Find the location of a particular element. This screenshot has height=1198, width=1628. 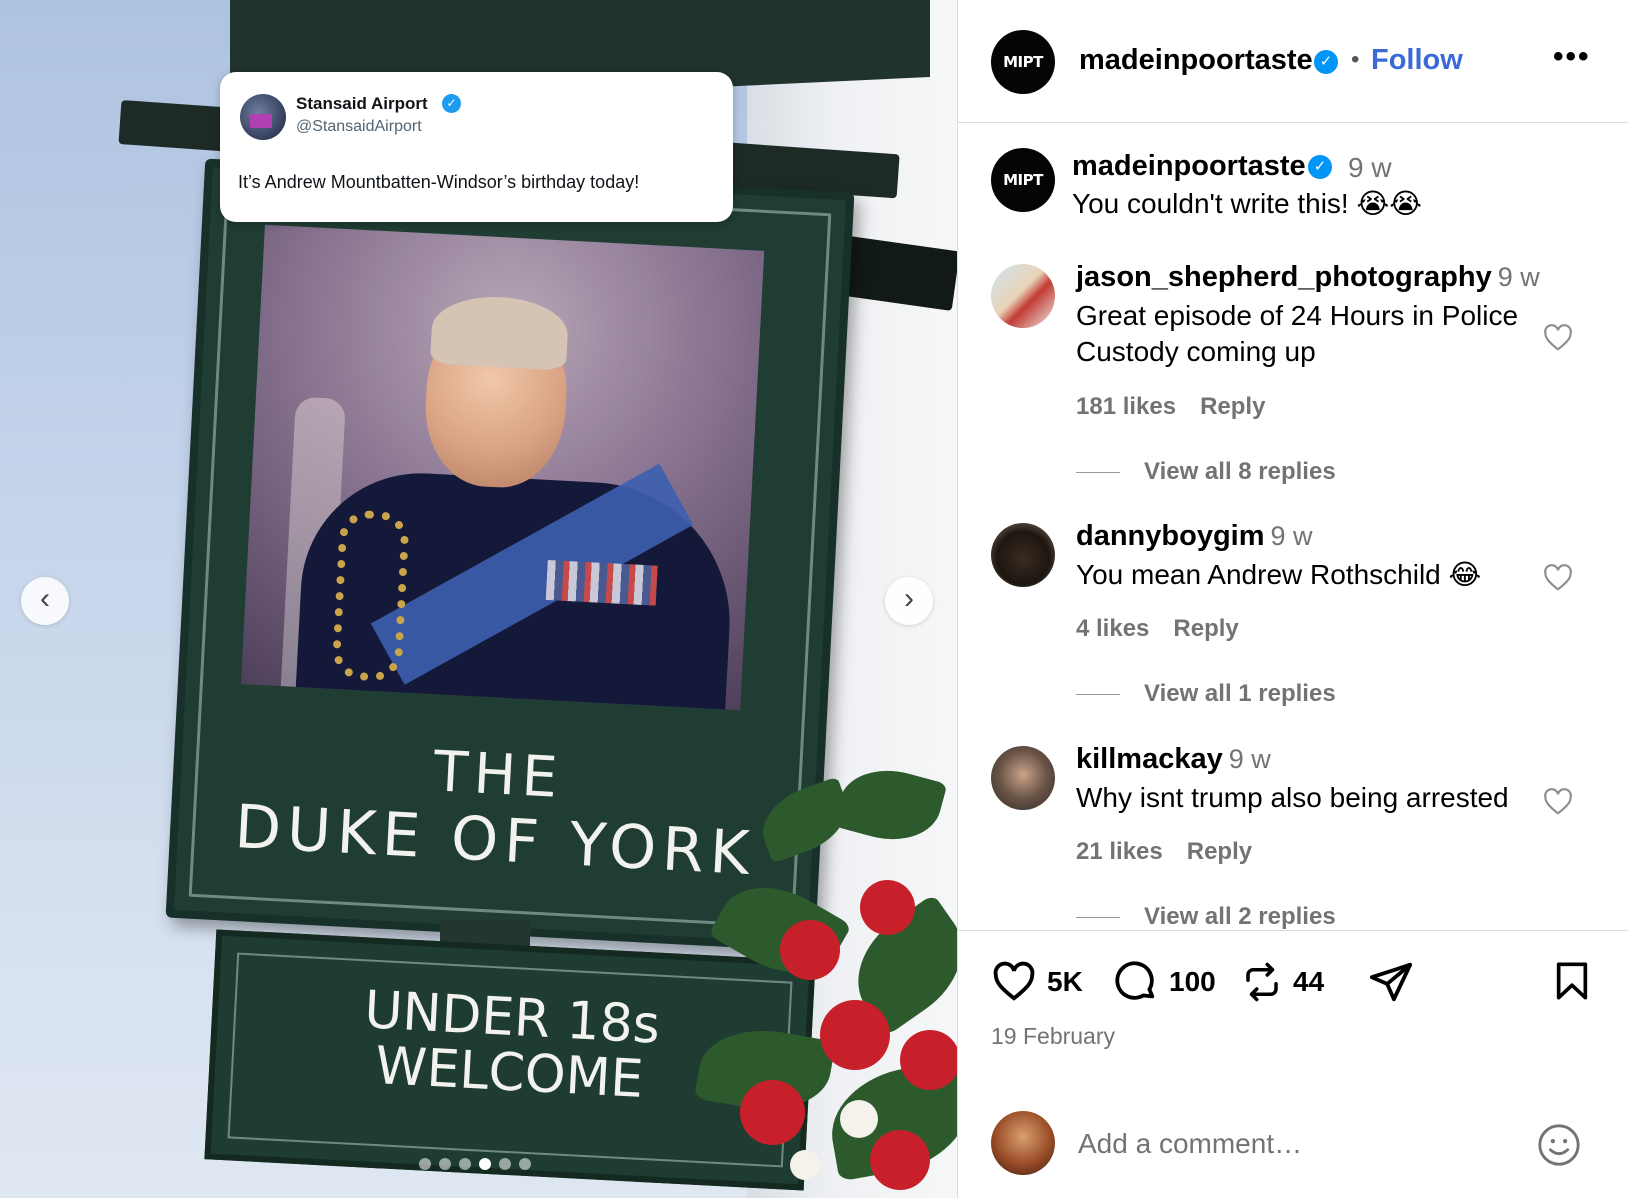

caption-time: 9 w is located at coordinates (1370, 167).